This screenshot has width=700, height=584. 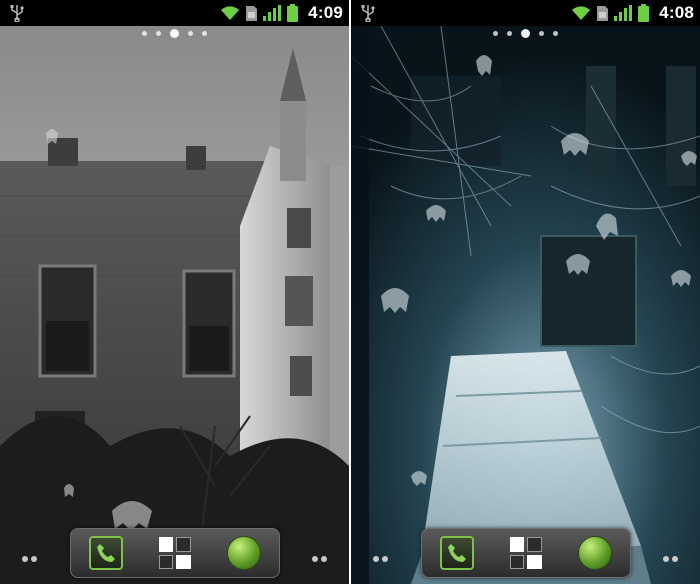 I want to click on status-clock: 4:08, so click(x=676, y=12).